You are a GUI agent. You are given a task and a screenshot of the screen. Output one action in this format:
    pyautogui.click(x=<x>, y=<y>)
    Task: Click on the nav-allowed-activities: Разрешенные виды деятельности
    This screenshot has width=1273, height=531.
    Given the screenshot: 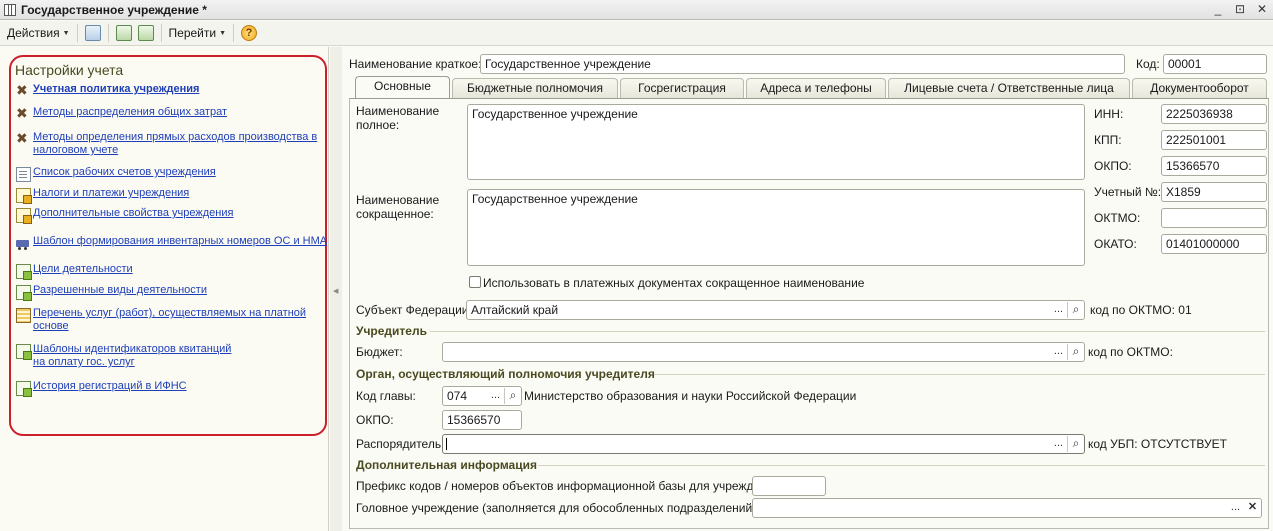 What is the action you would take?
    pyautogui.click(x=111, y=292)
    